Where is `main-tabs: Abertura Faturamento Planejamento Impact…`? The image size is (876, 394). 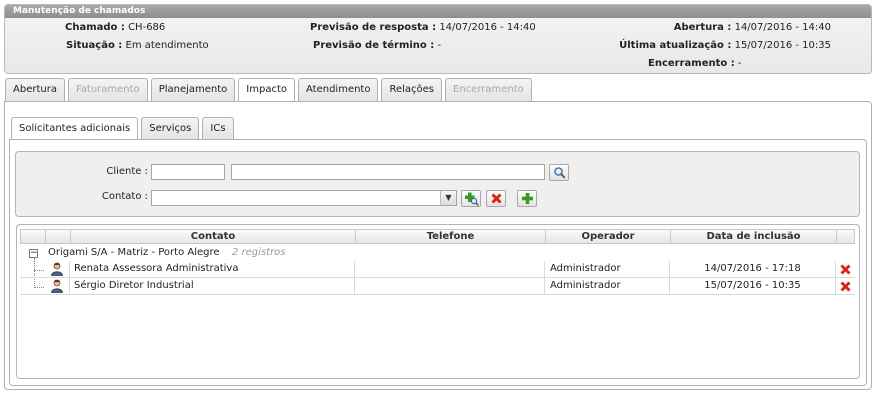 main-tabs: Abertura Faturamento Planejamento Impact… is located at coordinates (268, 90).